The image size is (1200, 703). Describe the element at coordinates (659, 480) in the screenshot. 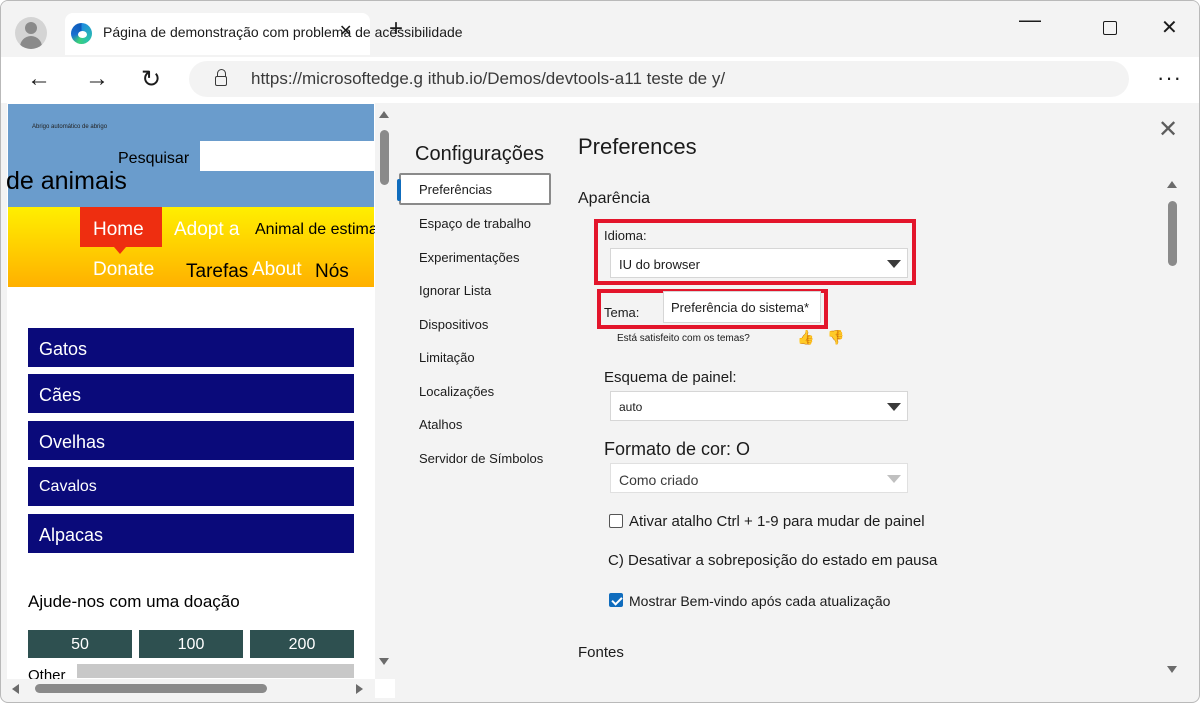

I see `color-format-value: Como criado` at that location.